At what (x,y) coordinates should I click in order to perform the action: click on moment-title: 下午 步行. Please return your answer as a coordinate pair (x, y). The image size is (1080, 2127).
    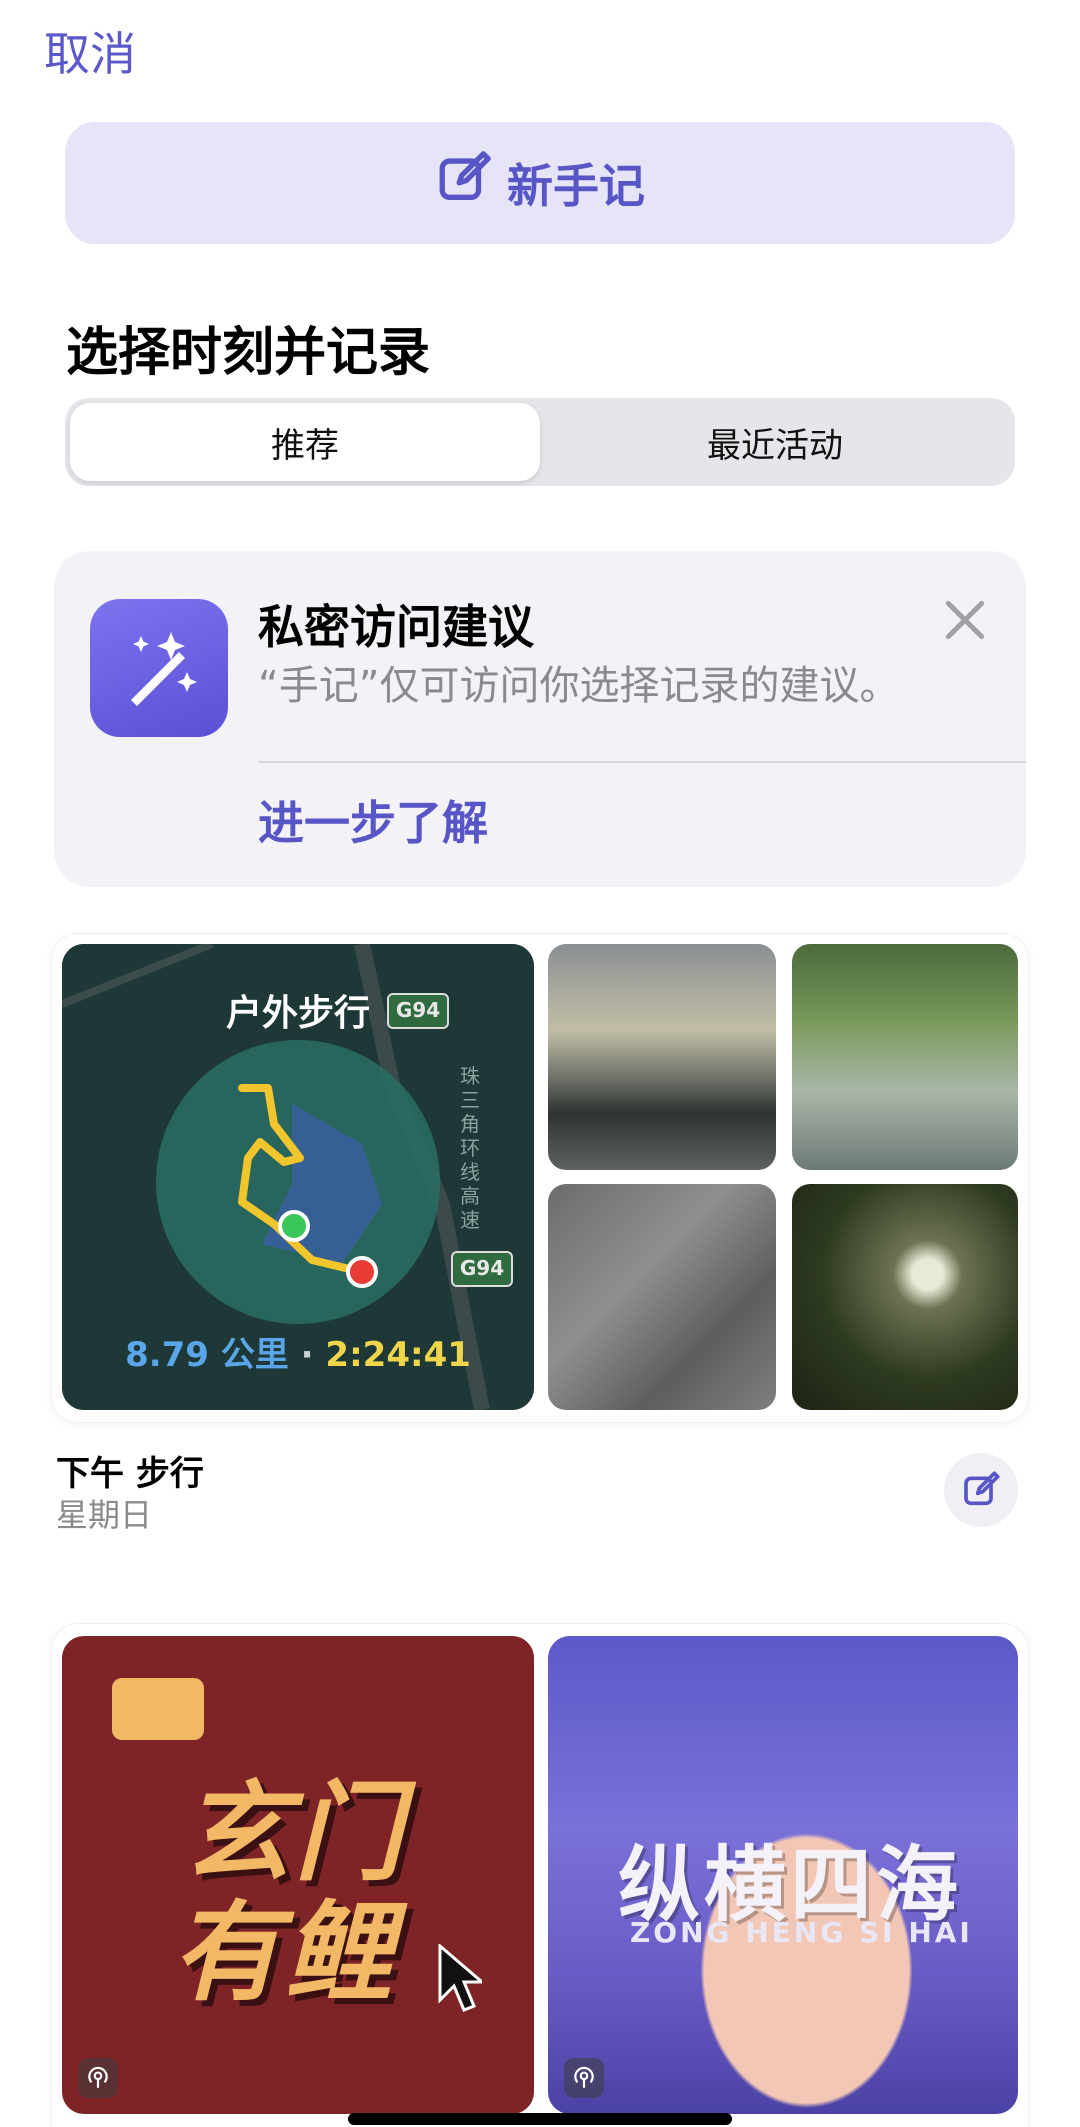
    Looking at the image, I should click on (130, 1474).